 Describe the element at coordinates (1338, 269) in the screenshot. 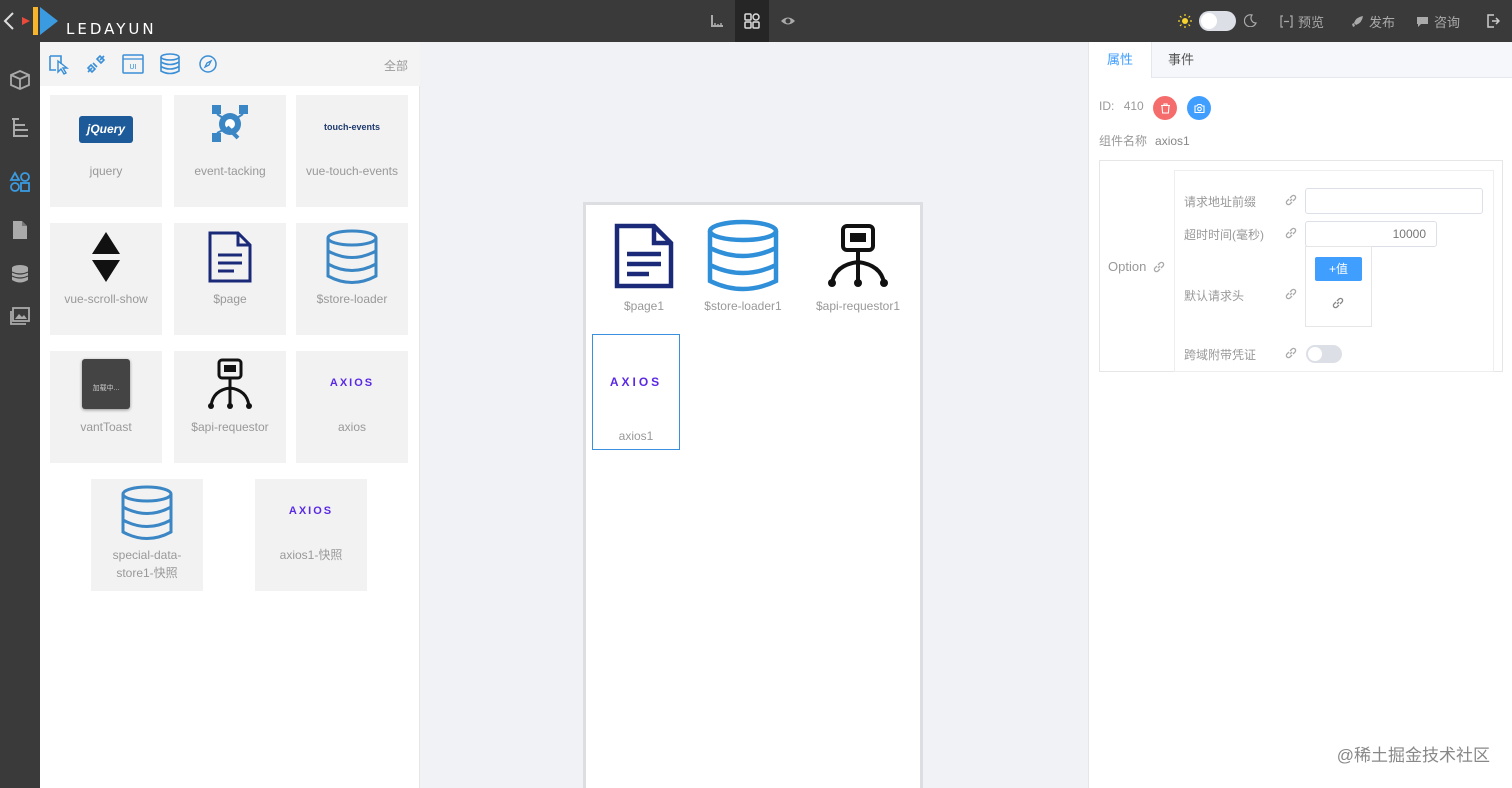

I see `add-value-button: +值` at that location.